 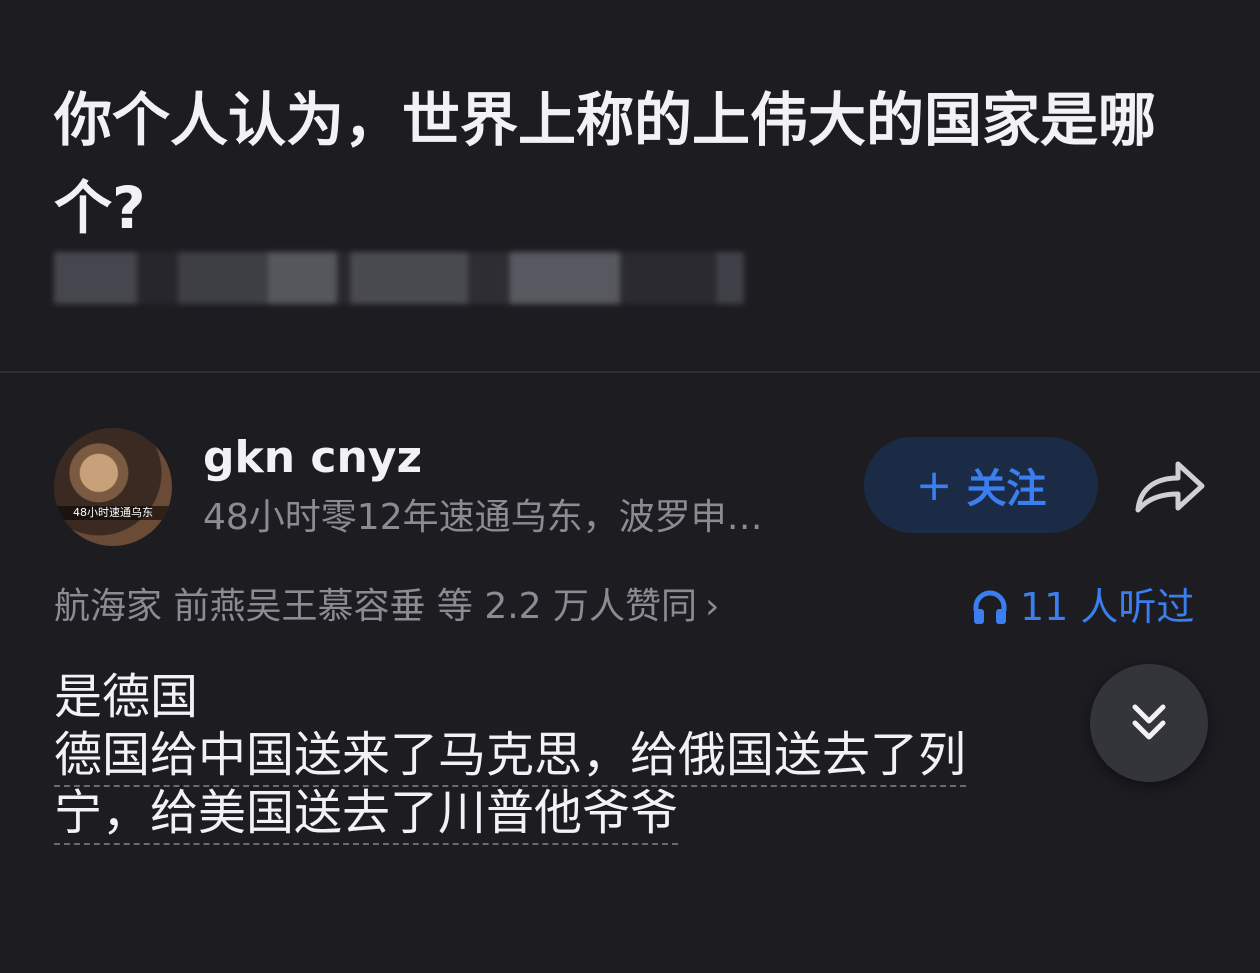 I want to click on chevron-right-icon: ›, so click(x=712, y=606).